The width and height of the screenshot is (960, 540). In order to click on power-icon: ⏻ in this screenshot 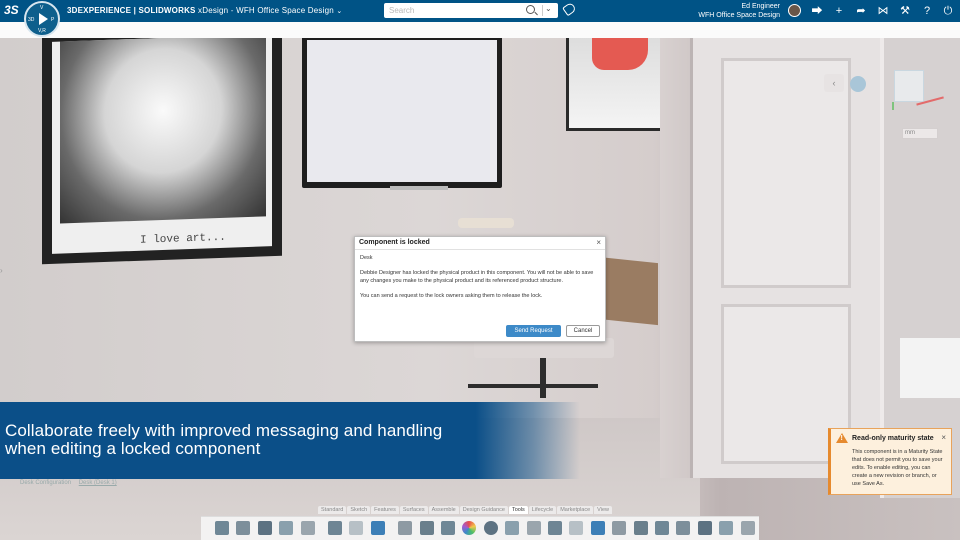, I will do `click(948, 11)`.